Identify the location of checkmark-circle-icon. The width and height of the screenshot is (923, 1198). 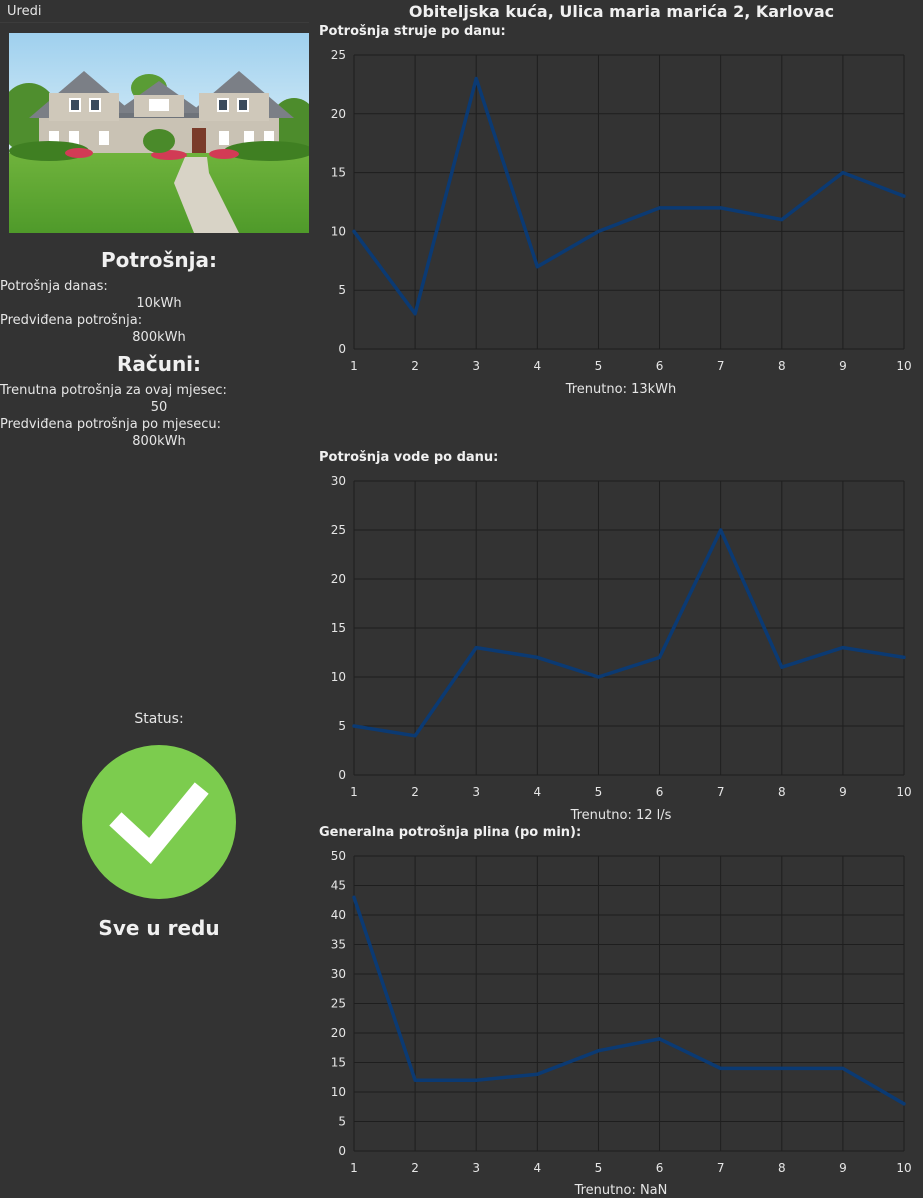
(159, 822).